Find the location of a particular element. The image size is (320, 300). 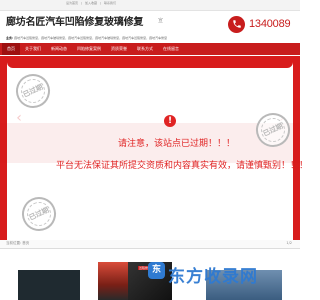

contact-link: 联系我们 is located at coordinates (110, 3).